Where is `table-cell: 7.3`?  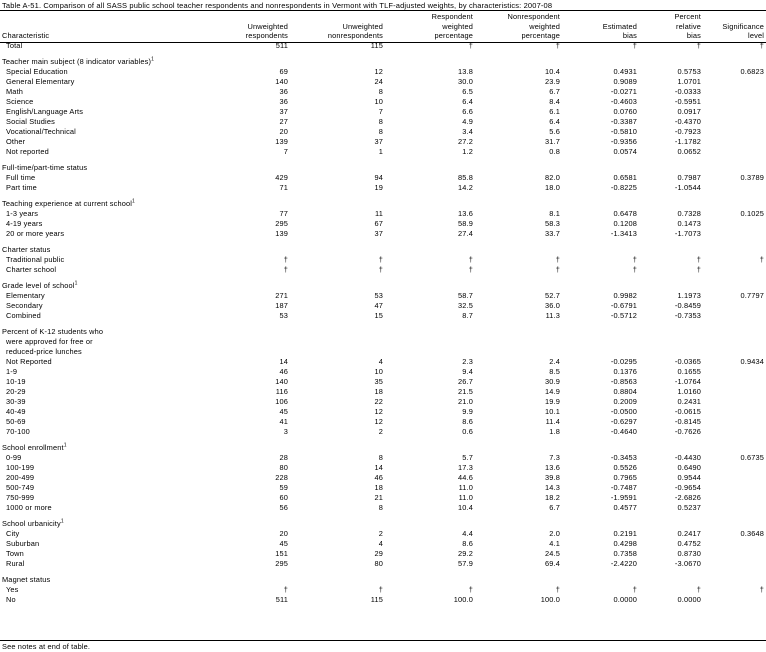
table-cell: 7.3 is located at coordinates (554, 457).